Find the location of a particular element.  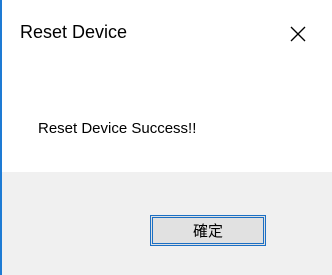

close-icon is located at coordinates (298, 34).